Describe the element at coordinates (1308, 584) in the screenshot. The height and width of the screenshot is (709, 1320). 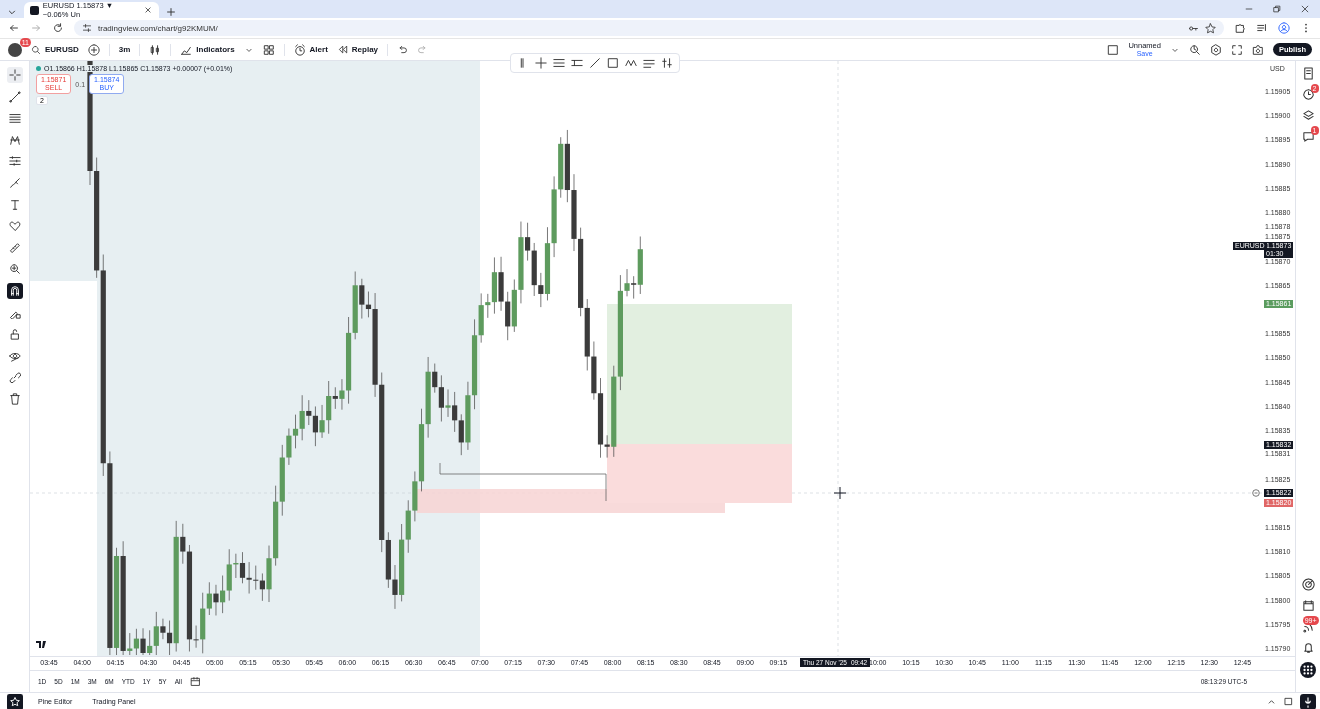
I see `target-icon` at that location.